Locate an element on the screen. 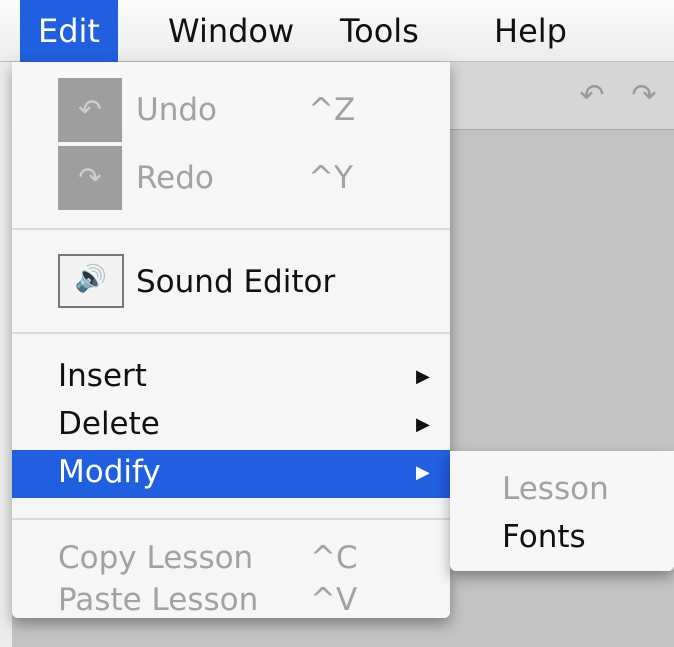  menu-item-modify: Modify ▶ is located at coordinates (231, 474).